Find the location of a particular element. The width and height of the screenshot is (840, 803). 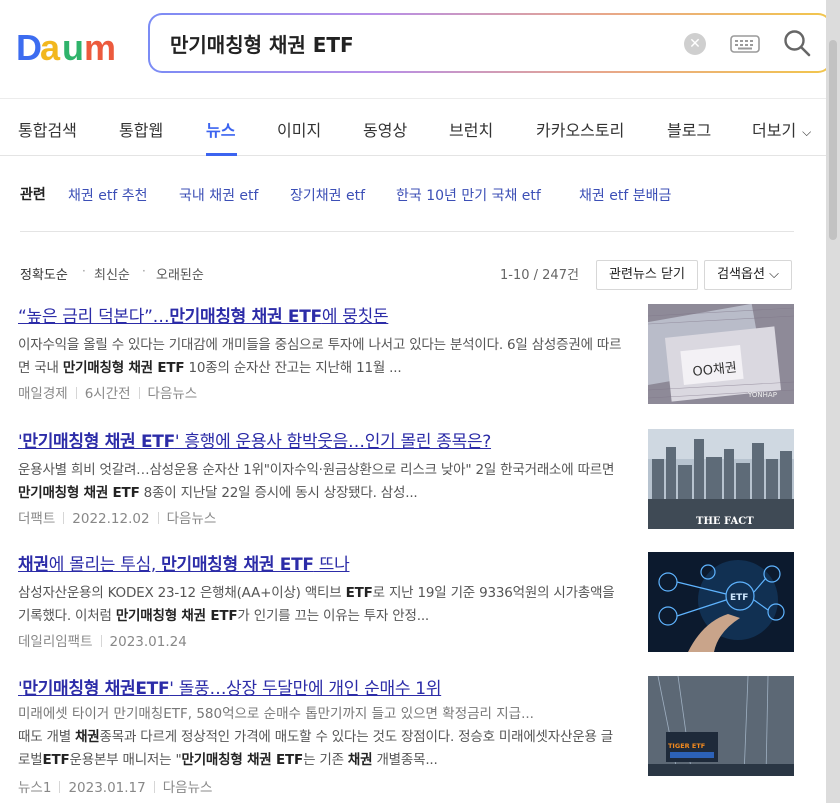

tab-web: 통합웹 is located at coordinates (141, 129).